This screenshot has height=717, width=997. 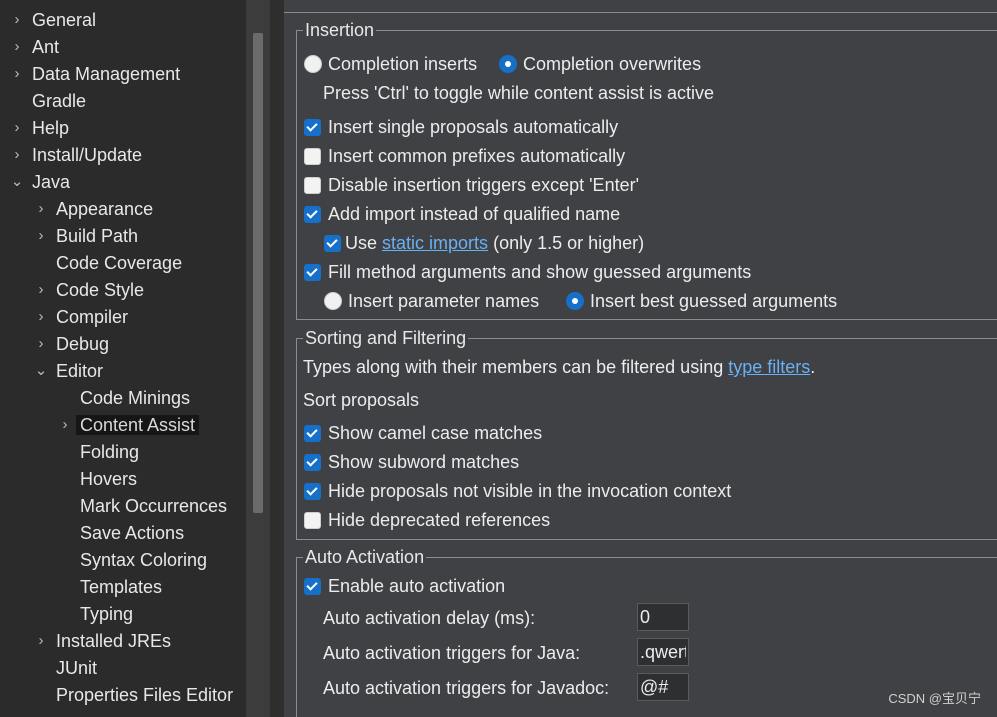 I want to click on tree-item-properties-files-editor: Properties Files Editor, so click(x=144, y=695).